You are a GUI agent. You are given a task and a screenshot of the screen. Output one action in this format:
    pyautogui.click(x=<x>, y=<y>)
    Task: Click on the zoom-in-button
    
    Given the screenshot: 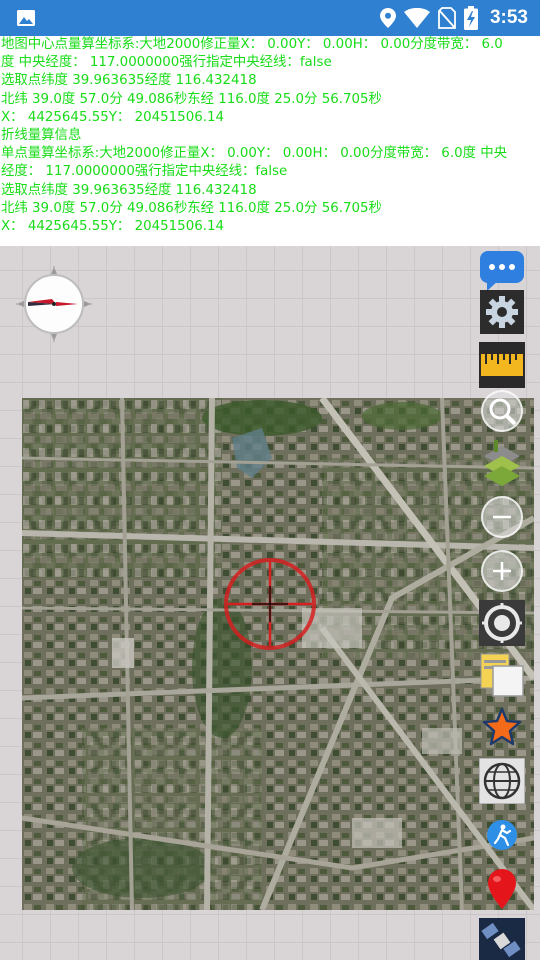 What is the action you would take?
    pyautogui.click(x=502, y=571)
    